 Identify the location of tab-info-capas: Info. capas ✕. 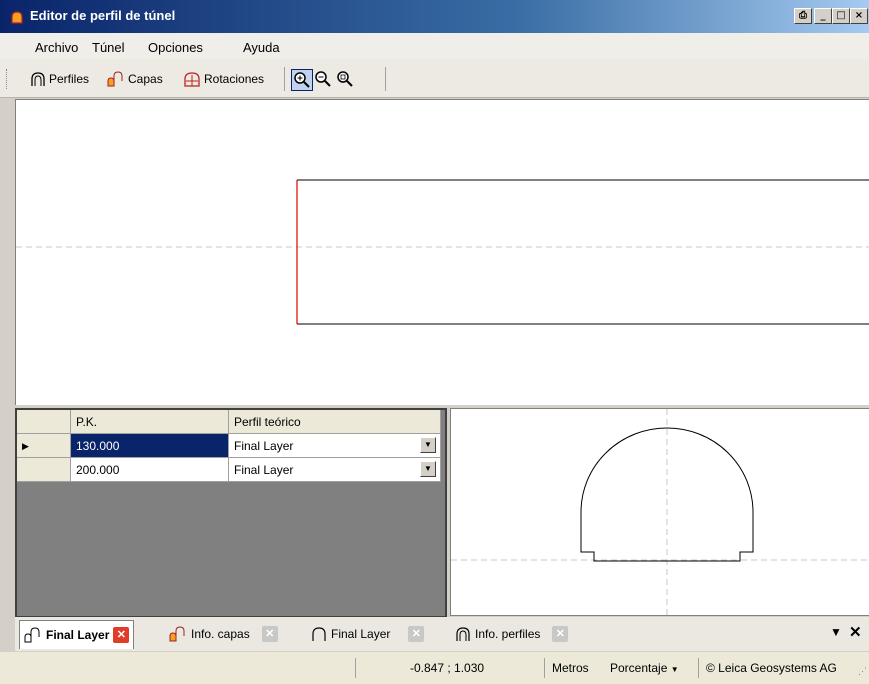
(223, 634).